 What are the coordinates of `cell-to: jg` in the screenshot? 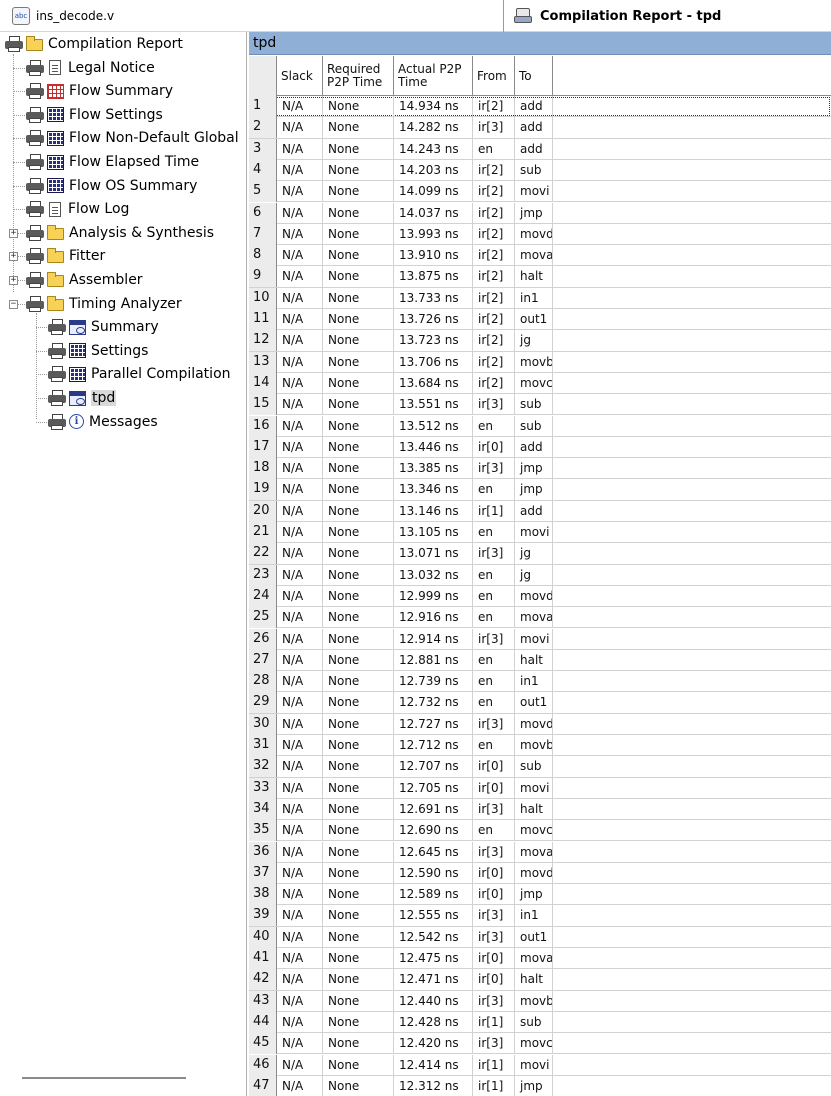 It's located at (534, 341).